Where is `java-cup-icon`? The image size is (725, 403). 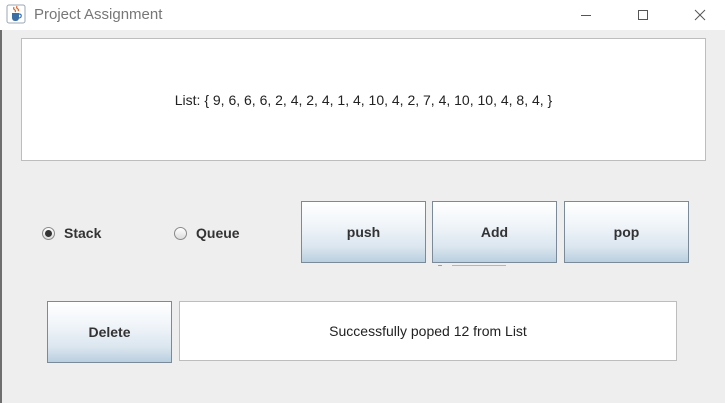
java-cup-icon is located at coordinates (16, 14).